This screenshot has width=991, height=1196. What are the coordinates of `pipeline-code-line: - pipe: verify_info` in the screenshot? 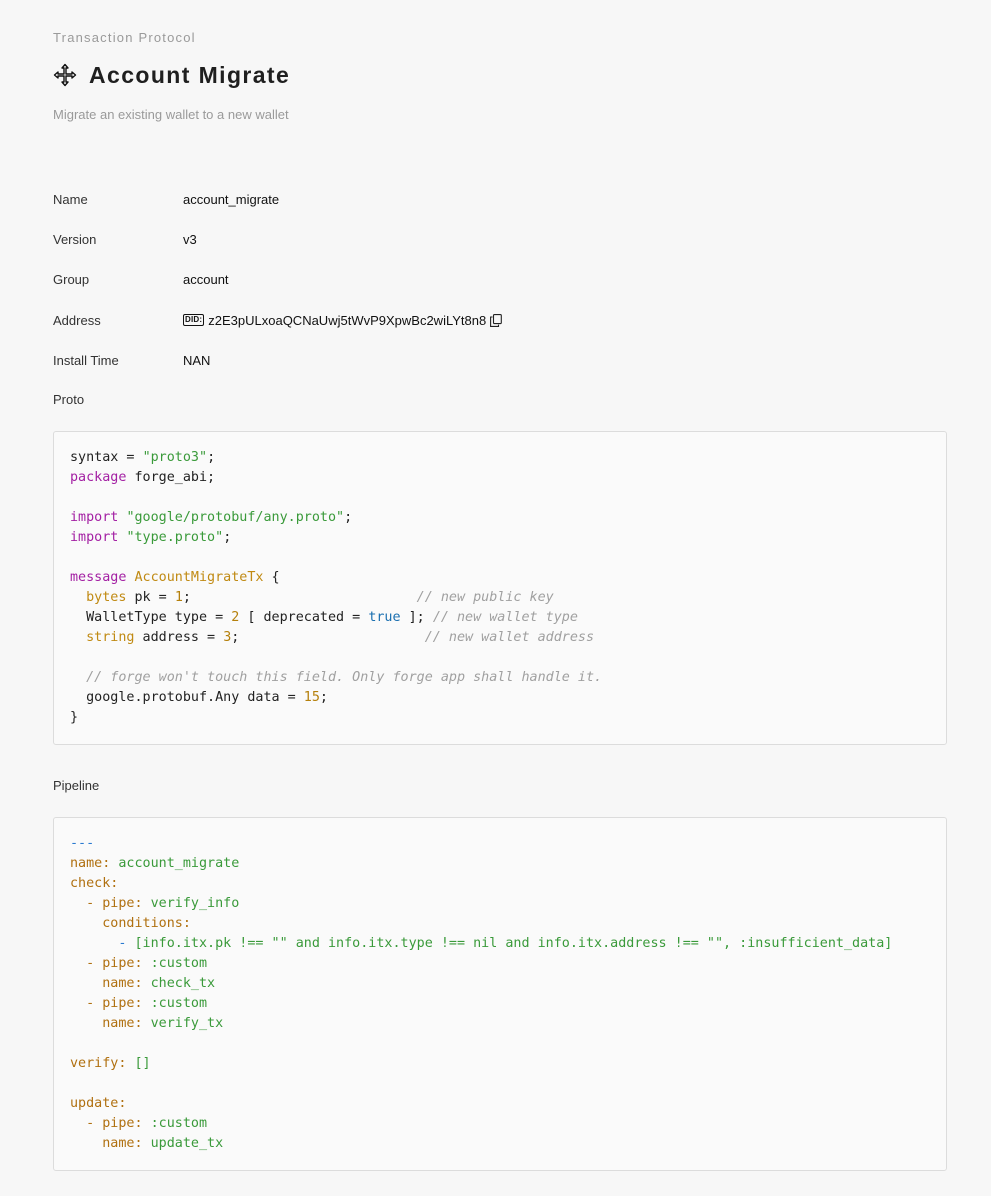 It's located at (500, 904).